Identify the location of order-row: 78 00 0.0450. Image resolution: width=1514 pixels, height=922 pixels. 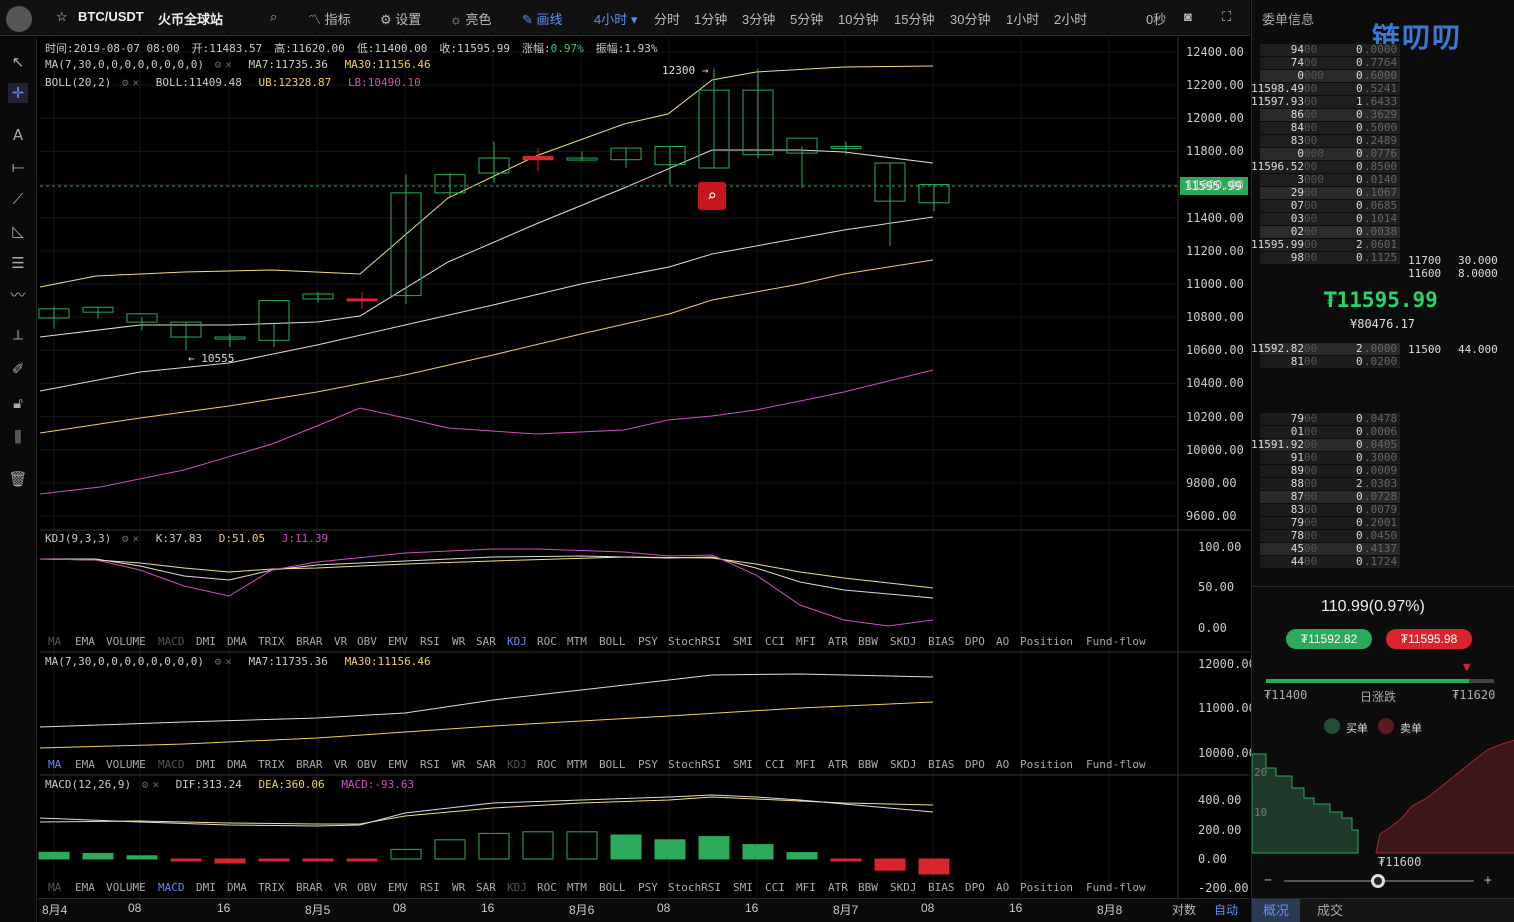
(1330, 536).